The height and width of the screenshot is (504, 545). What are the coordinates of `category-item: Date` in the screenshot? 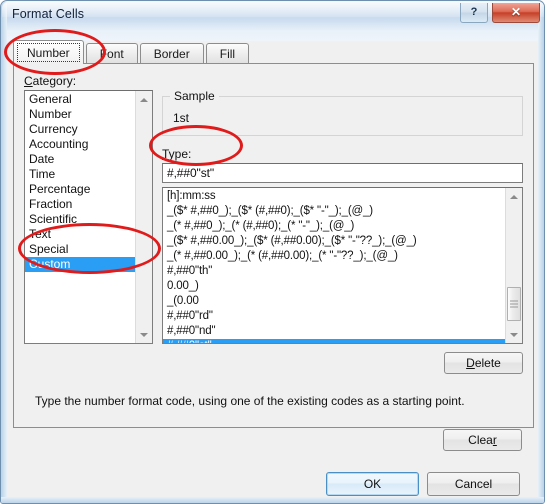 It's located at (80, 159).